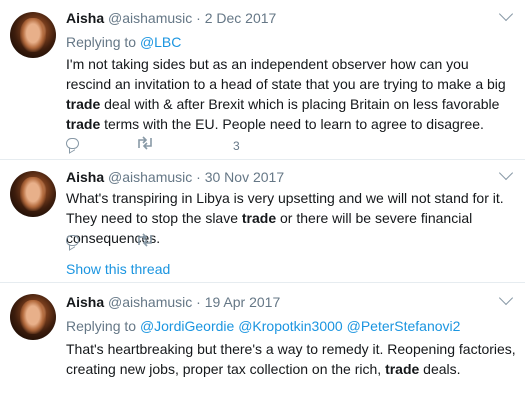  I want to click on timestamp: 19 Apr 2017, so click(243, 302).